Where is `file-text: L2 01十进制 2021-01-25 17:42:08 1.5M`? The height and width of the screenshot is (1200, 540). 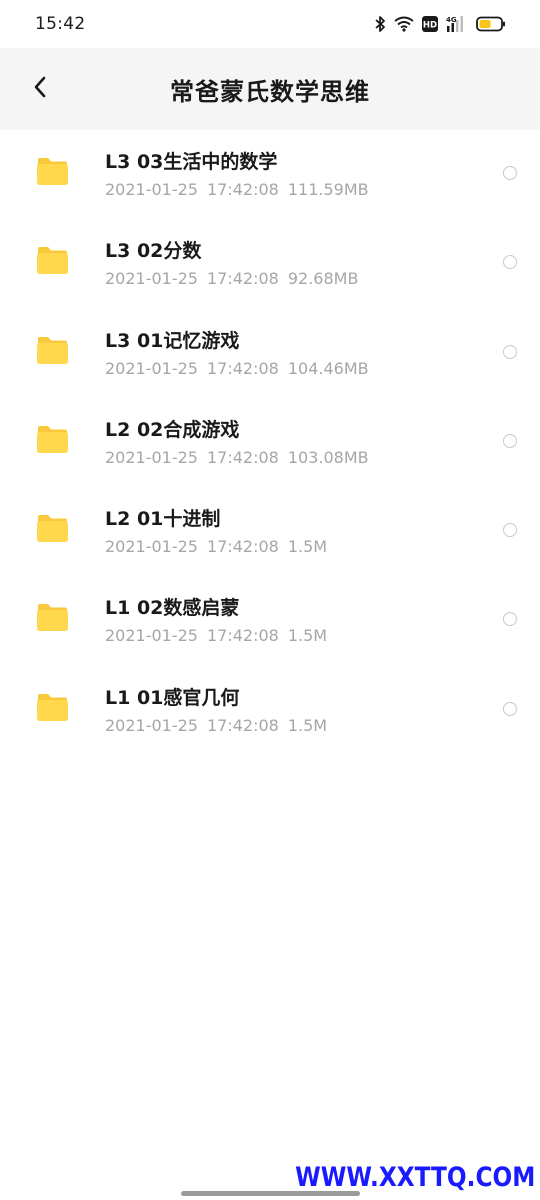
file-text: L2 01十进制 2021-01-25 17:42:08 1.5M is located at coordinates (216, 532).